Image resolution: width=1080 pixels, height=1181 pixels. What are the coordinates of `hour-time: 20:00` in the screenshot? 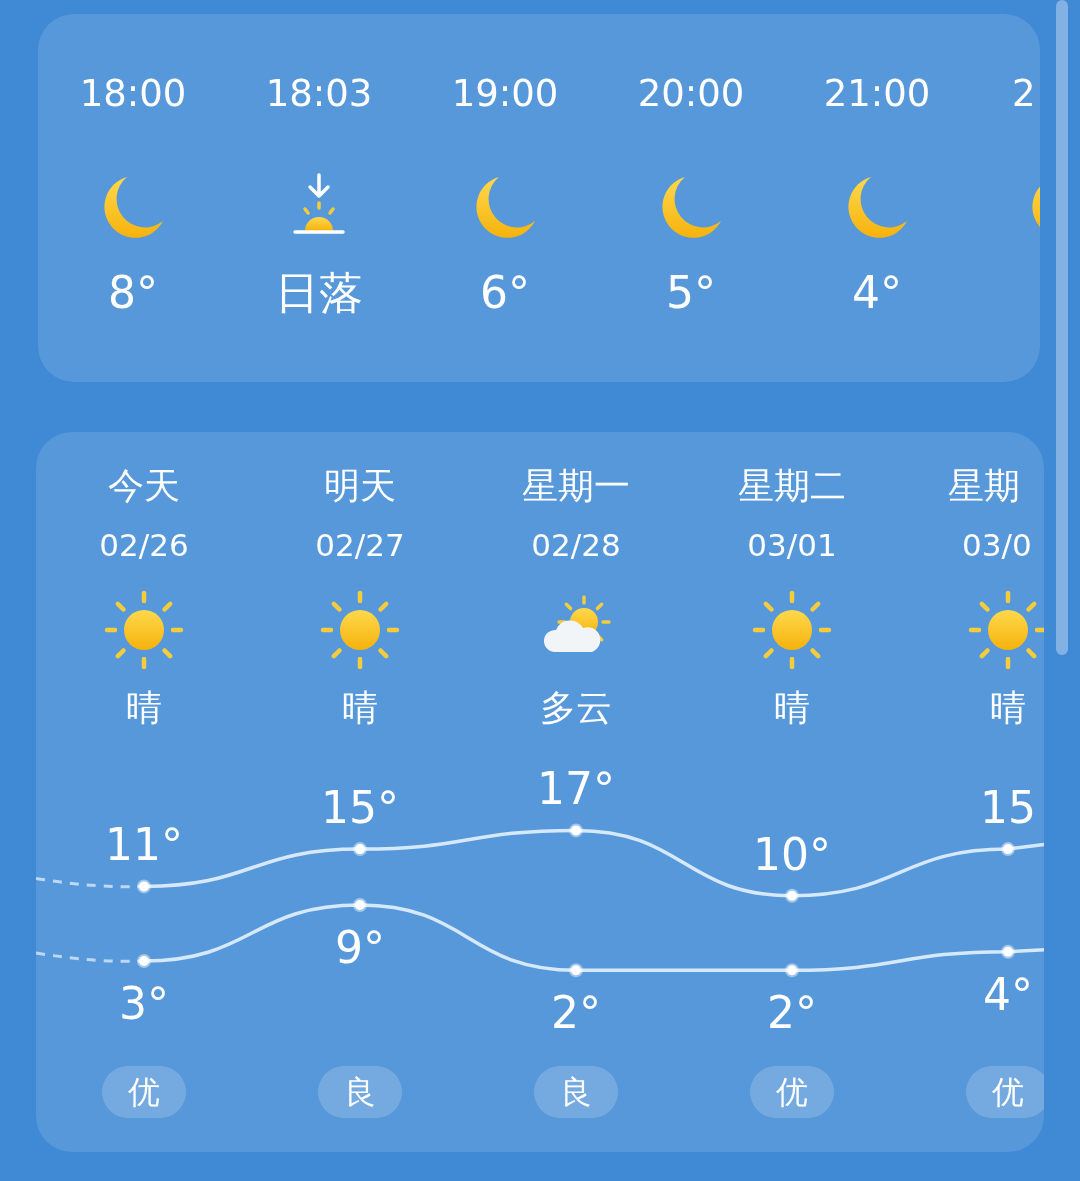 It's located at (691, 94).